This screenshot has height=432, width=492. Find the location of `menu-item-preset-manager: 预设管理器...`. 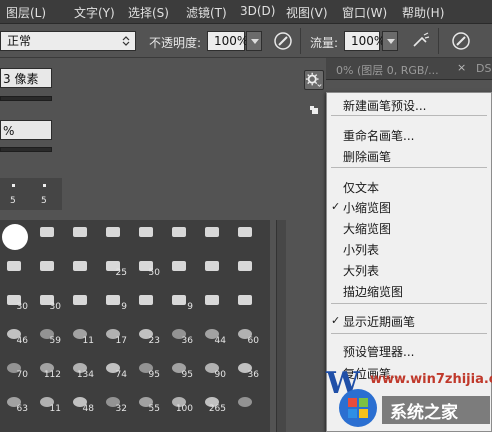

menu-item-preset-manager: 预设管理器... is located at coordinates (378, 351).